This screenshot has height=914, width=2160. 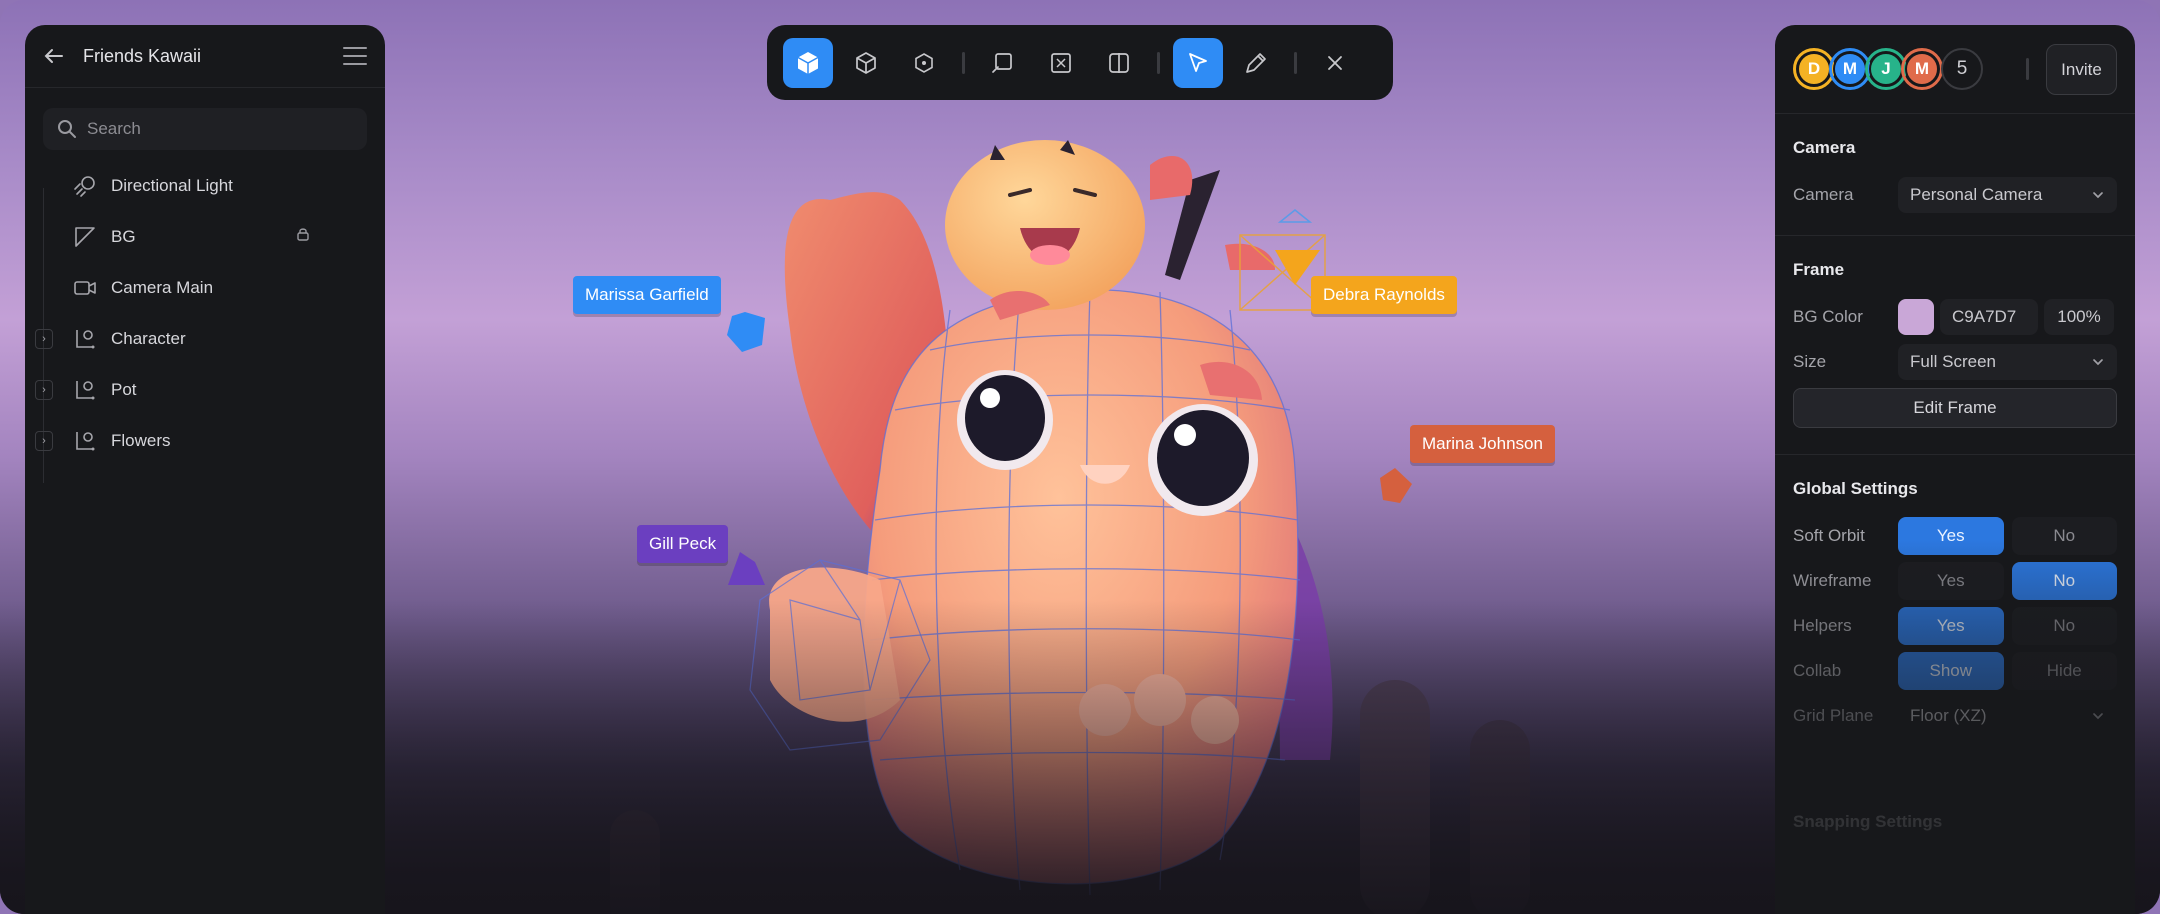 What do you see at coordinates (2007, 626) in the screenshot?
I see `helpers-toggle: Yes No` at bounding box center [2007, 626].